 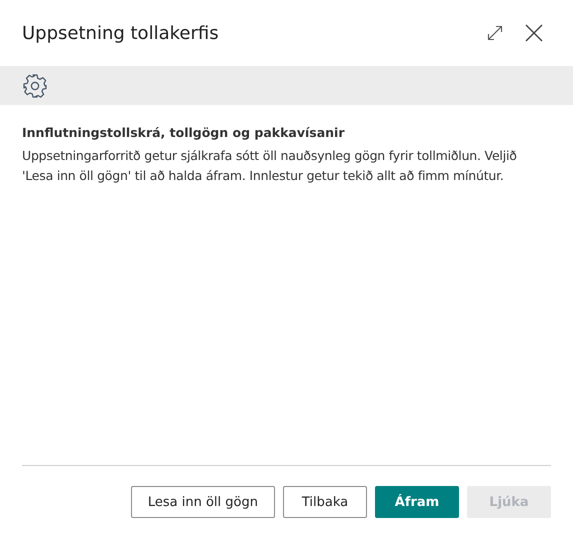 I want to click on action-button: Tilbaka, so click(x=325, y=502).